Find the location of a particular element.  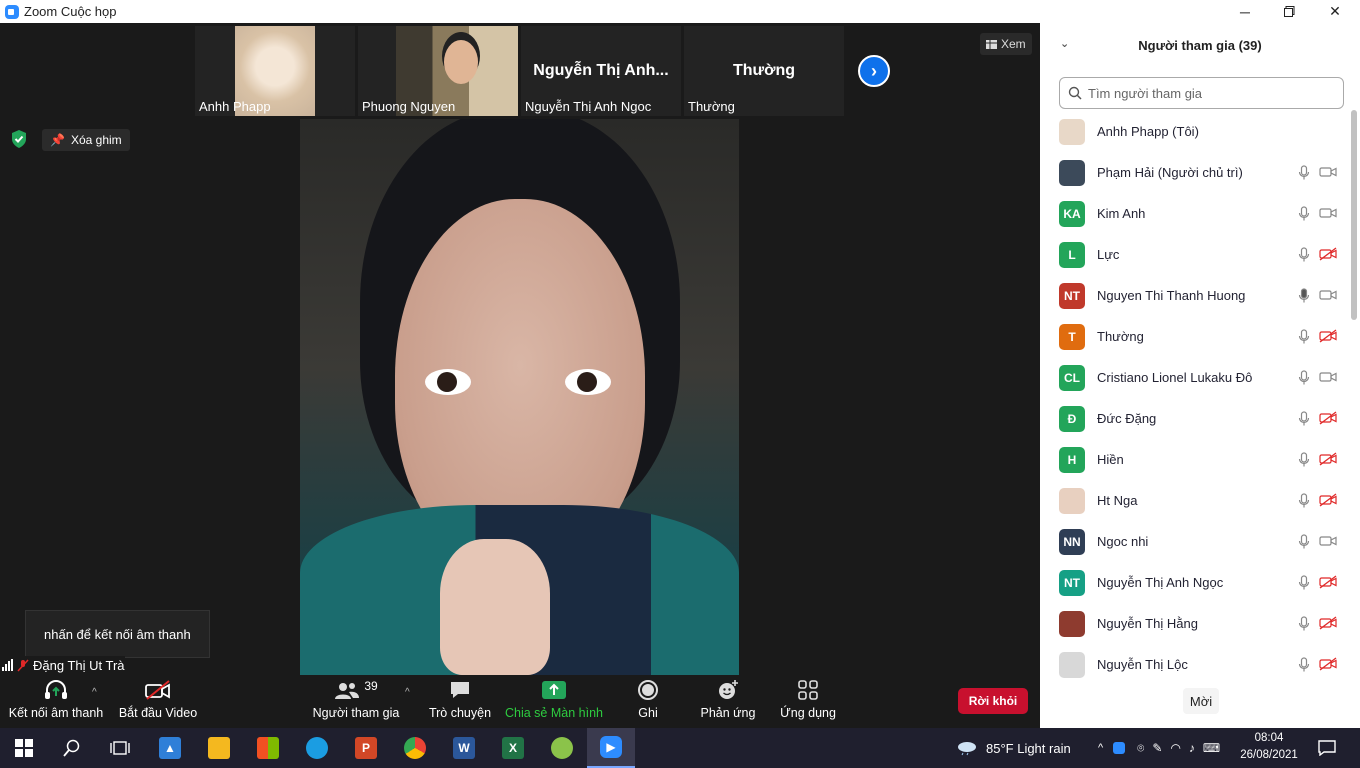

chat-button: Trò chuyện is located at coordinates (460, 701).